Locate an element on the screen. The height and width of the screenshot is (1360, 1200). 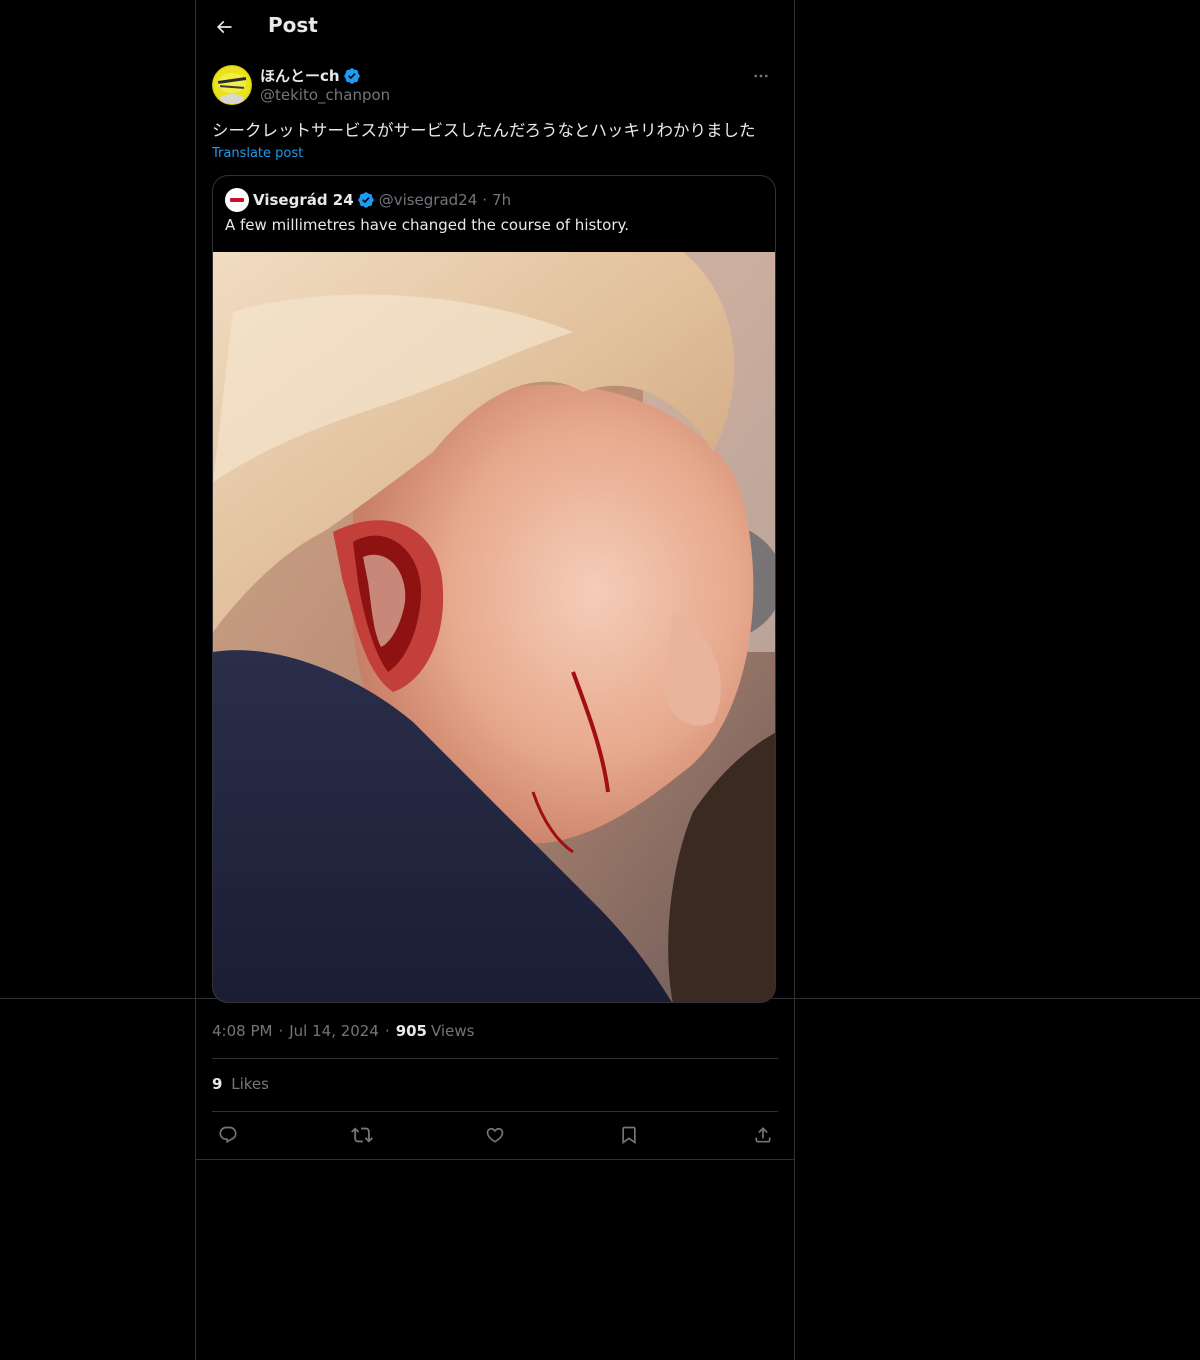
author-handle: @tekito_chanpon is located at coordinates (325, 95).